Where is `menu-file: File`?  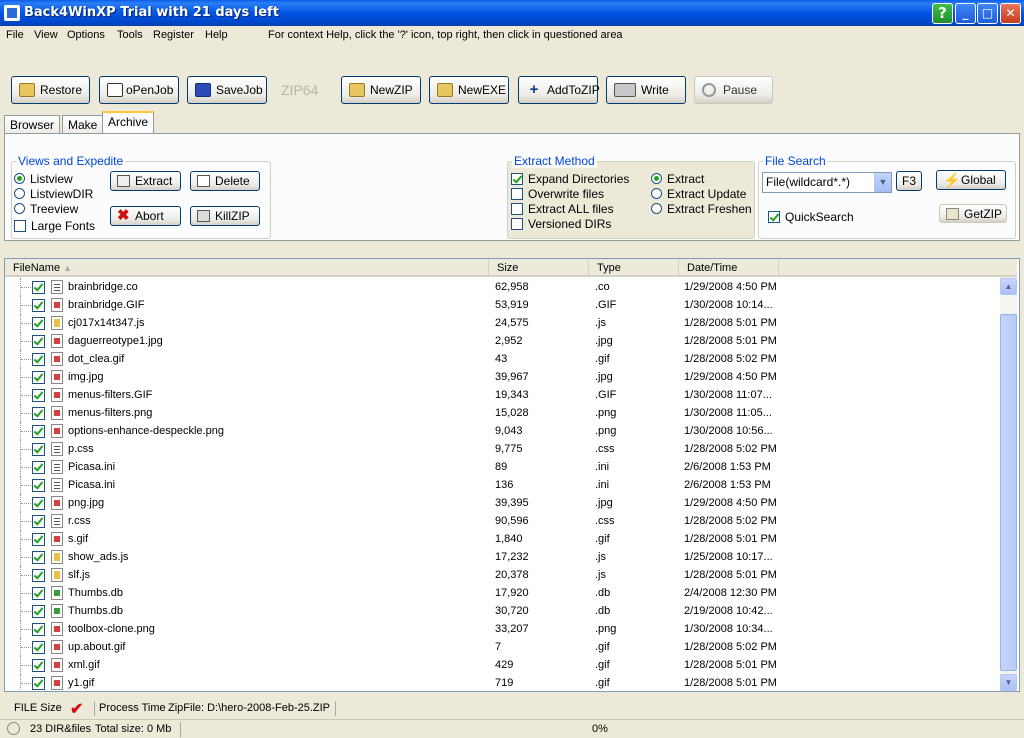
menu-file: File is located at coordinates (15, 35).